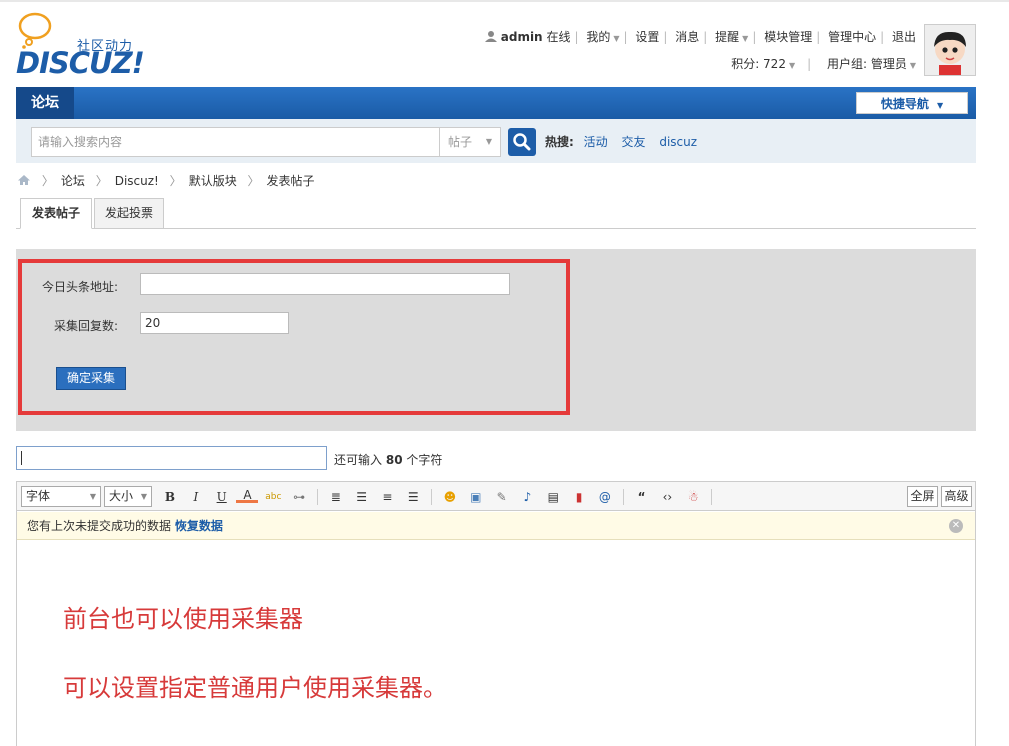 This screenshot has width=1009, height=746. What do you see at coordinates (596, 142) in the screenshot?
I see `hot-term: 活动` at bounding box center [596, 142].